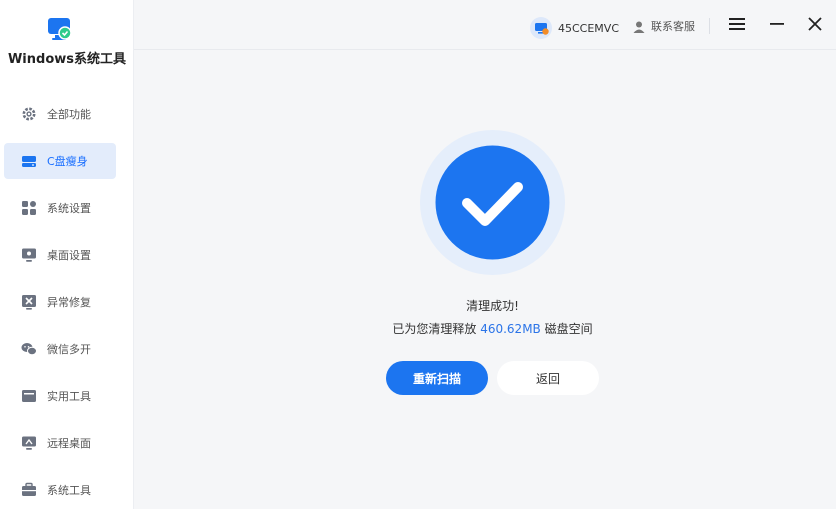  Describe the element at coordinates (29, 490) in the screenshot. I see `briefcase-icon` at that location.